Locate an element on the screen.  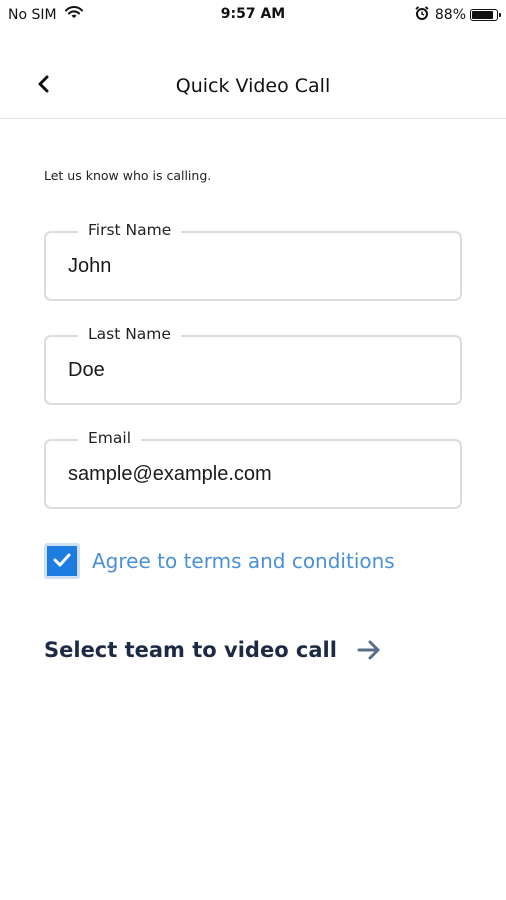
terms-row: Agree to terms and conditions is located at coordinates (219, 561).